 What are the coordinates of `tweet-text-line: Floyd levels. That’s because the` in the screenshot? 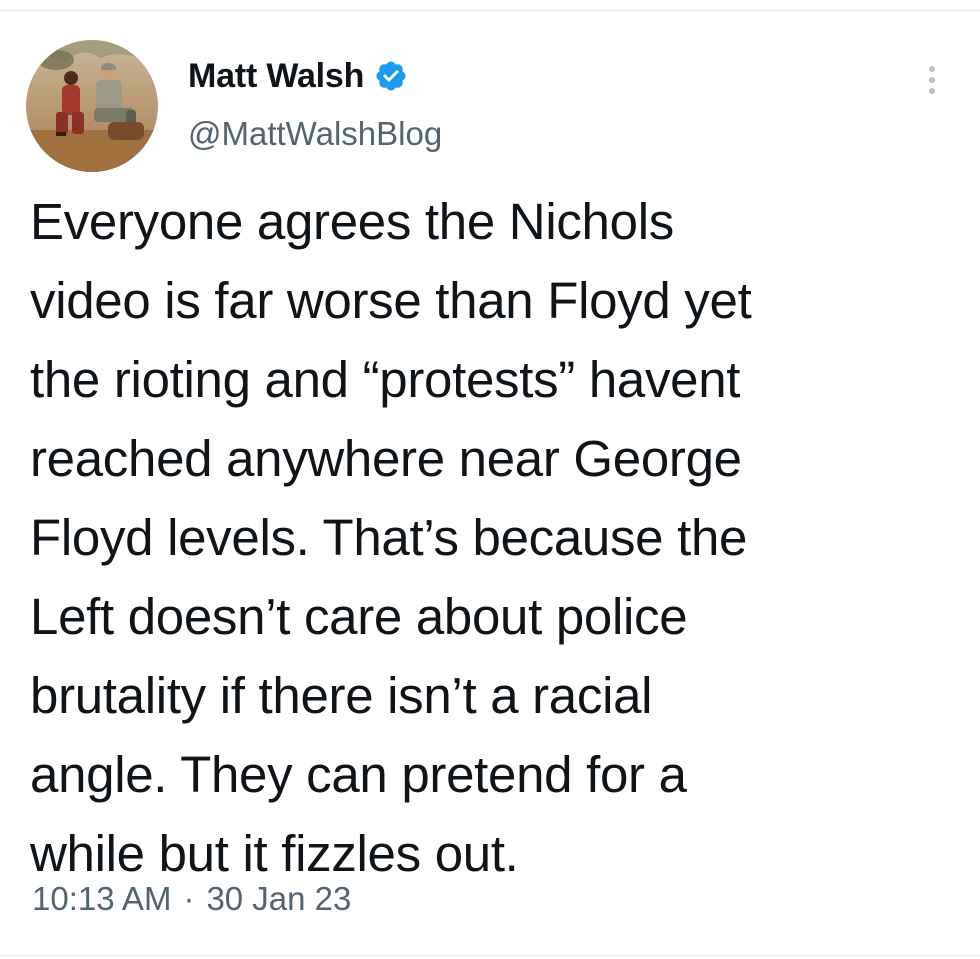 It's located at (389, 537).